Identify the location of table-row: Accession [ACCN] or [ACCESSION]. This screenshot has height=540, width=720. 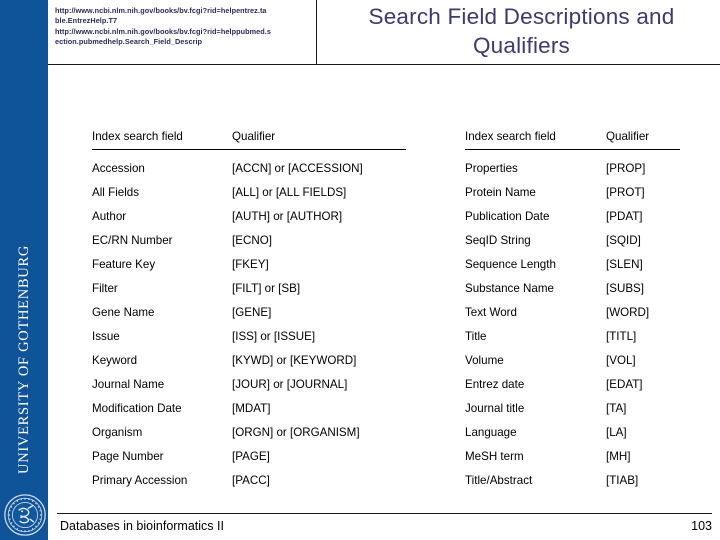
(249, 165).